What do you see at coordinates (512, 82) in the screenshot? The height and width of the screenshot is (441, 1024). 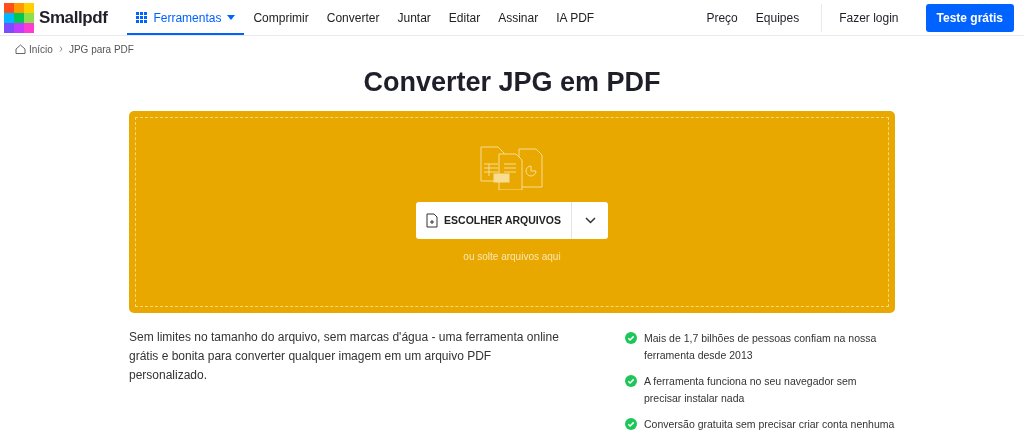 I see `page-title: Converter JPG em PDF` at bounding box center [512, 82].